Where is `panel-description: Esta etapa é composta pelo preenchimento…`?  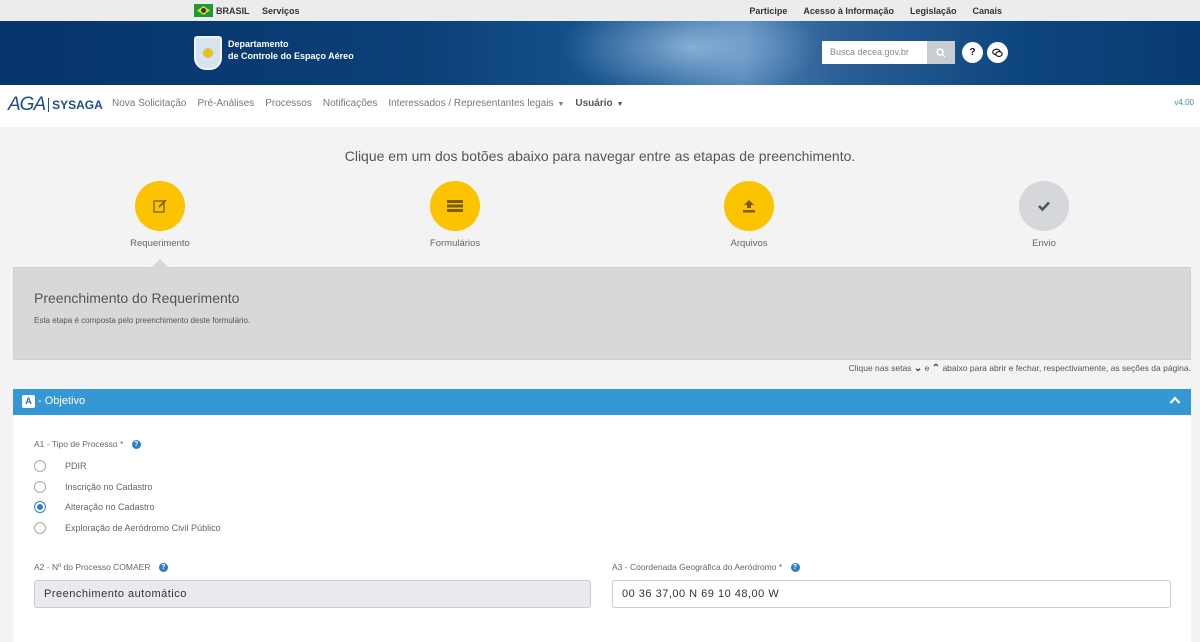 panel-description: Esta etapa é composta pelo preenchimento… is located at coordinates (142, 320).